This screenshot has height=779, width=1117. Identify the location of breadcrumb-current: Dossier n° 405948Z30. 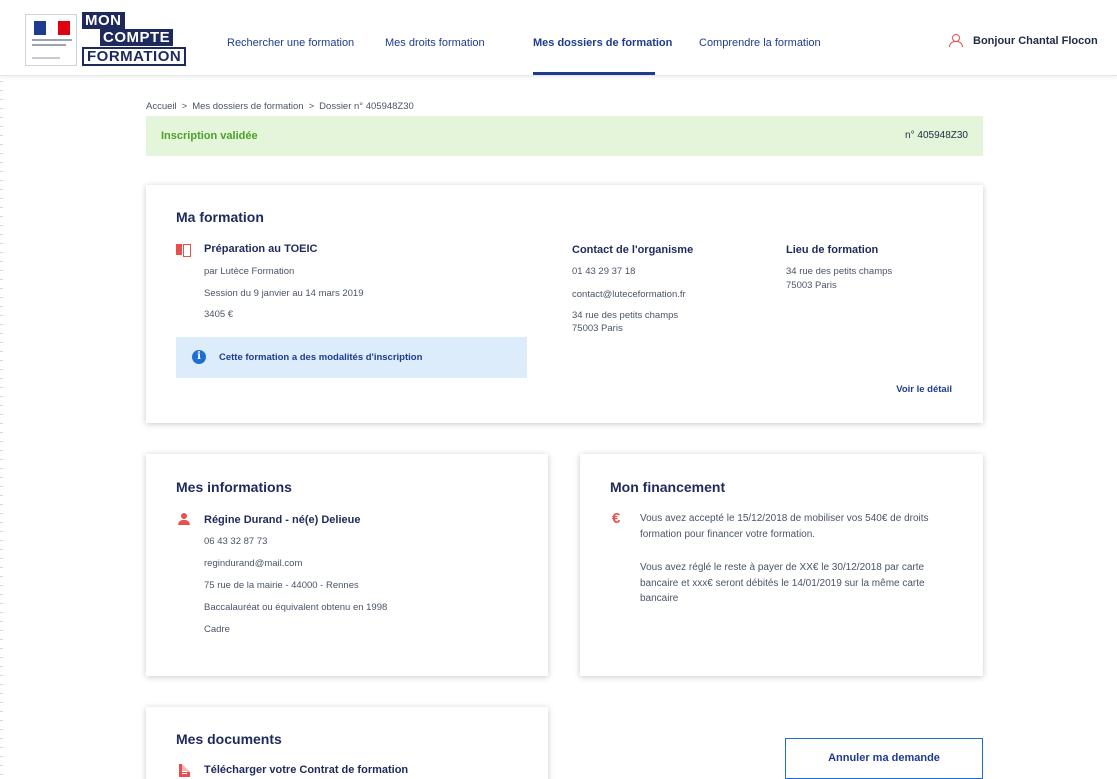
(366, 106).